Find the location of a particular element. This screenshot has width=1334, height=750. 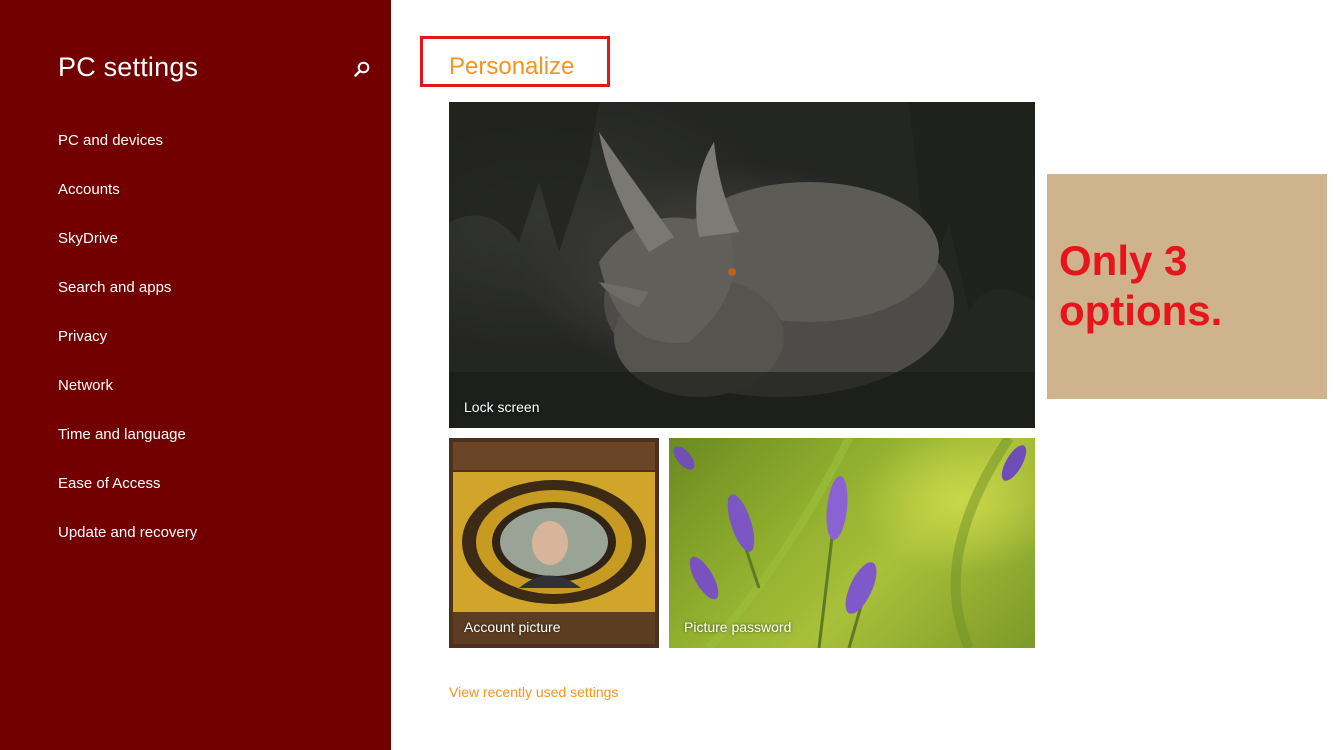

sidebar-item-privacy: Privacy is located at coordinates (127, 346).